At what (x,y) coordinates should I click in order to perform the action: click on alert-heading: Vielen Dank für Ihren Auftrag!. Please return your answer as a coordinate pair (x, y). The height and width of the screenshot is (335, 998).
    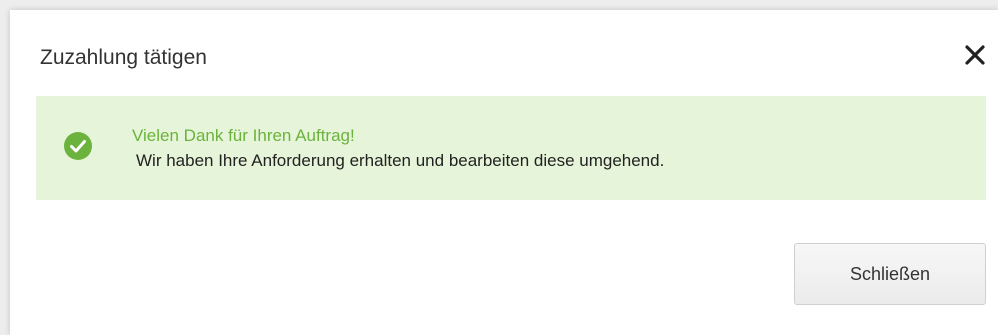
    Looking at the image, I should click on (243, 135).